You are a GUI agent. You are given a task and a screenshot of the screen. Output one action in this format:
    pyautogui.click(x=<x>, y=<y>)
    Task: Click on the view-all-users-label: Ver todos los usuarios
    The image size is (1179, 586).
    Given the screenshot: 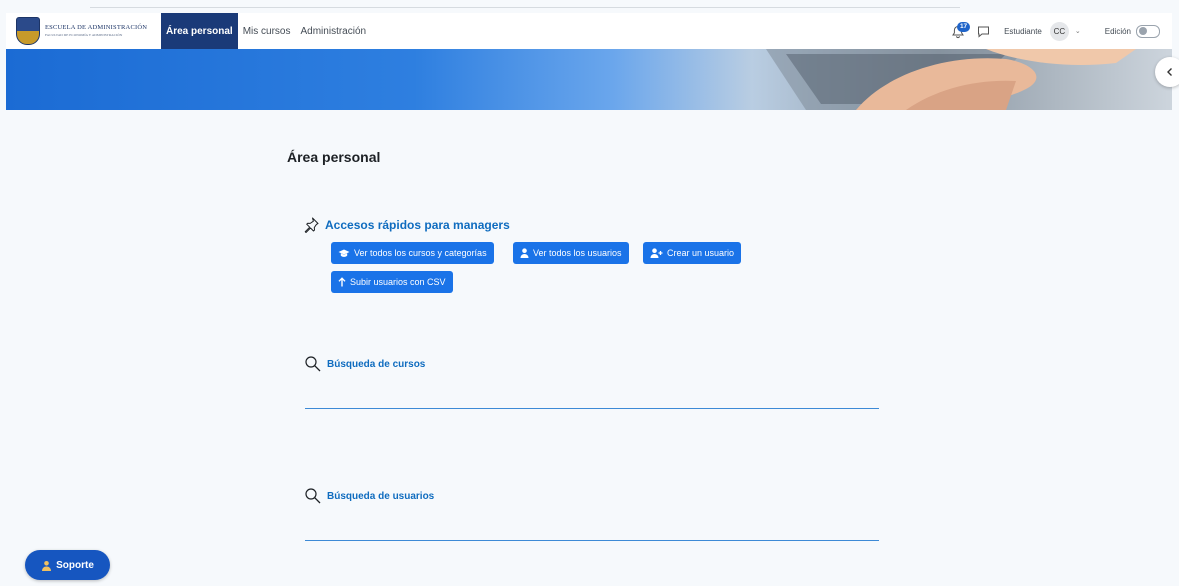 What is the action you would take?
    pyautogui.click(x=577, y=253)
    